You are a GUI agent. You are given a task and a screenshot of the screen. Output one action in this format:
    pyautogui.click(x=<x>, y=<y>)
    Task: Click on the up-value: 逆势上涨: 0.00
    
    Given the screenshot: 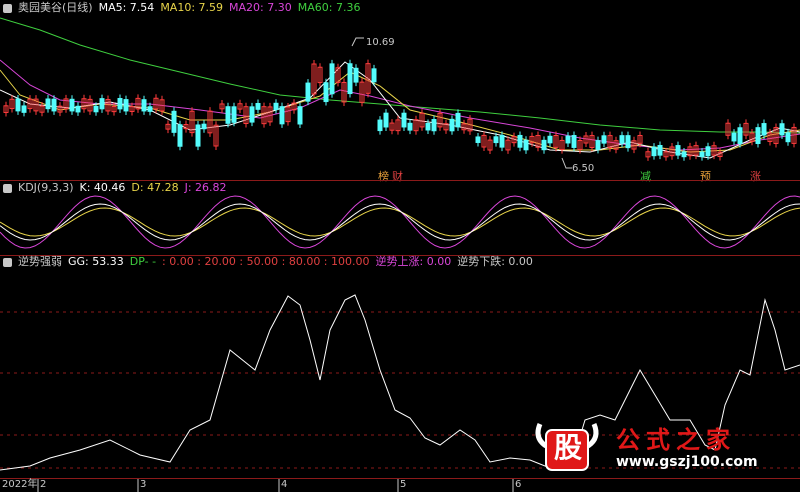 What is the action you would take?
    pyautogui.click(x=413, y=261)
    